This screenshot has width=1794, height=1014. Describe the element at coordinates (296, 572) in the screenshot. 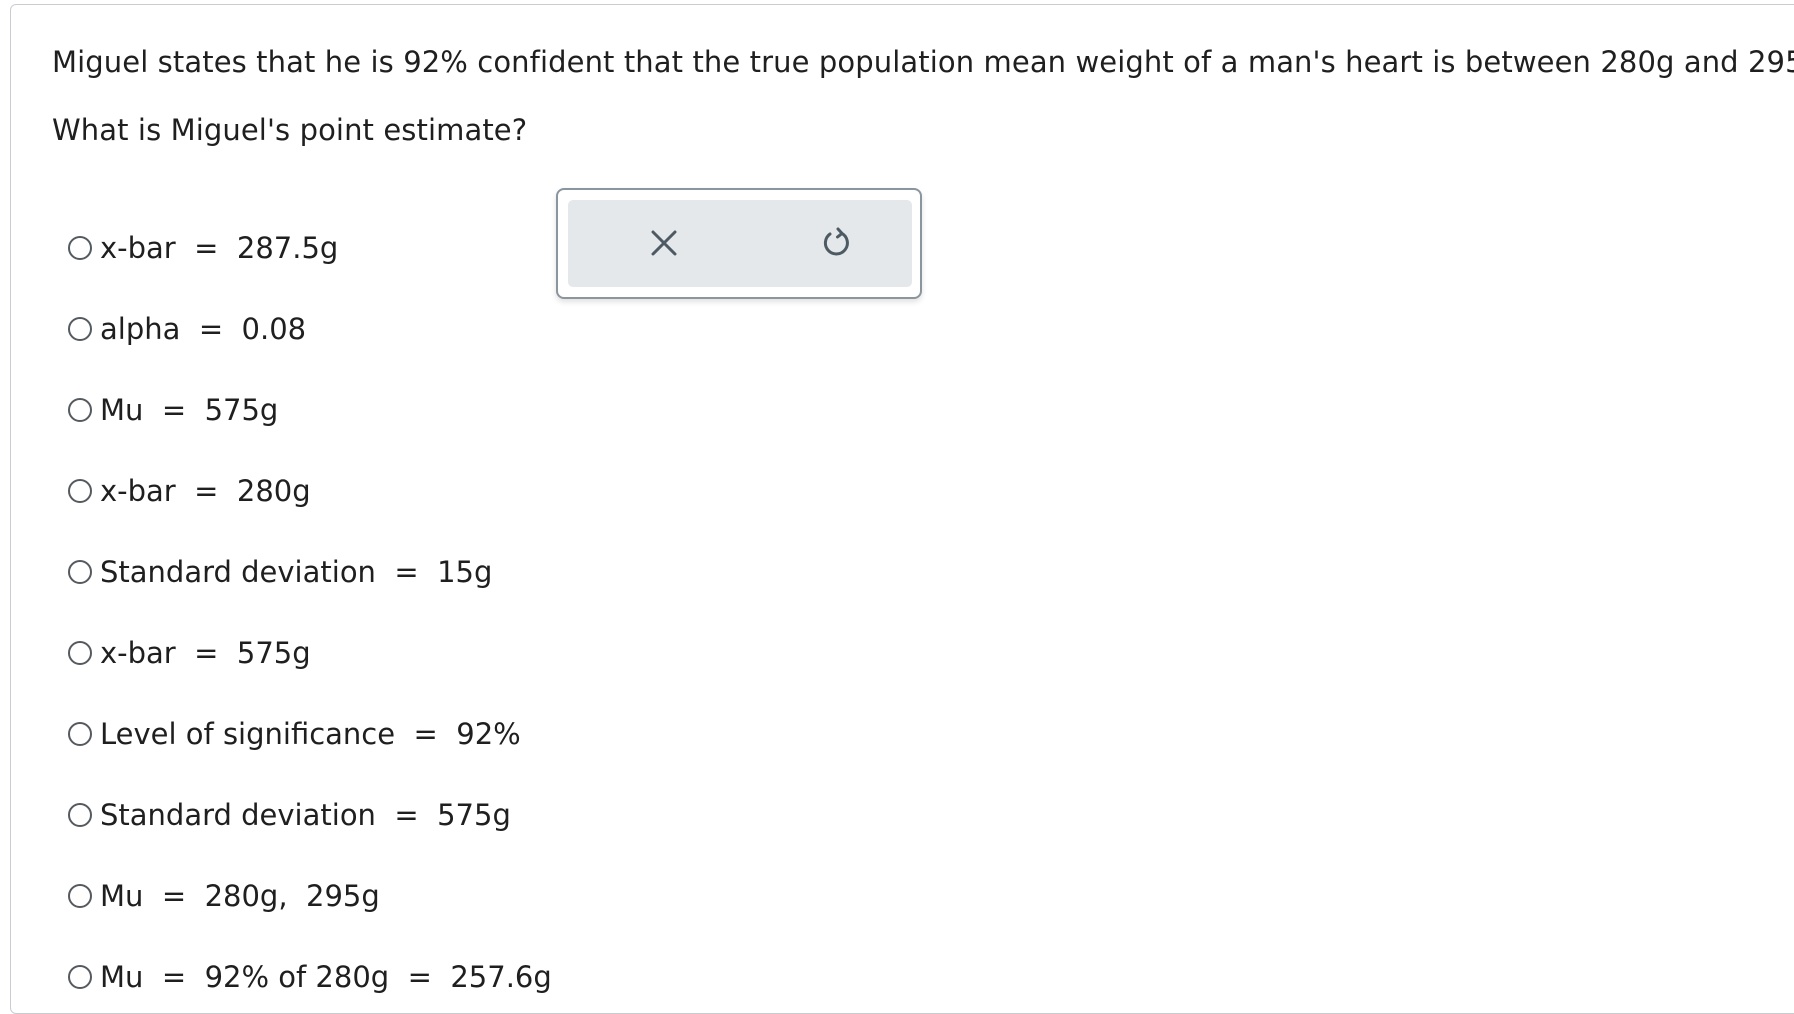

I see `answer-option-label: Standard deviation = 15g` at that location.